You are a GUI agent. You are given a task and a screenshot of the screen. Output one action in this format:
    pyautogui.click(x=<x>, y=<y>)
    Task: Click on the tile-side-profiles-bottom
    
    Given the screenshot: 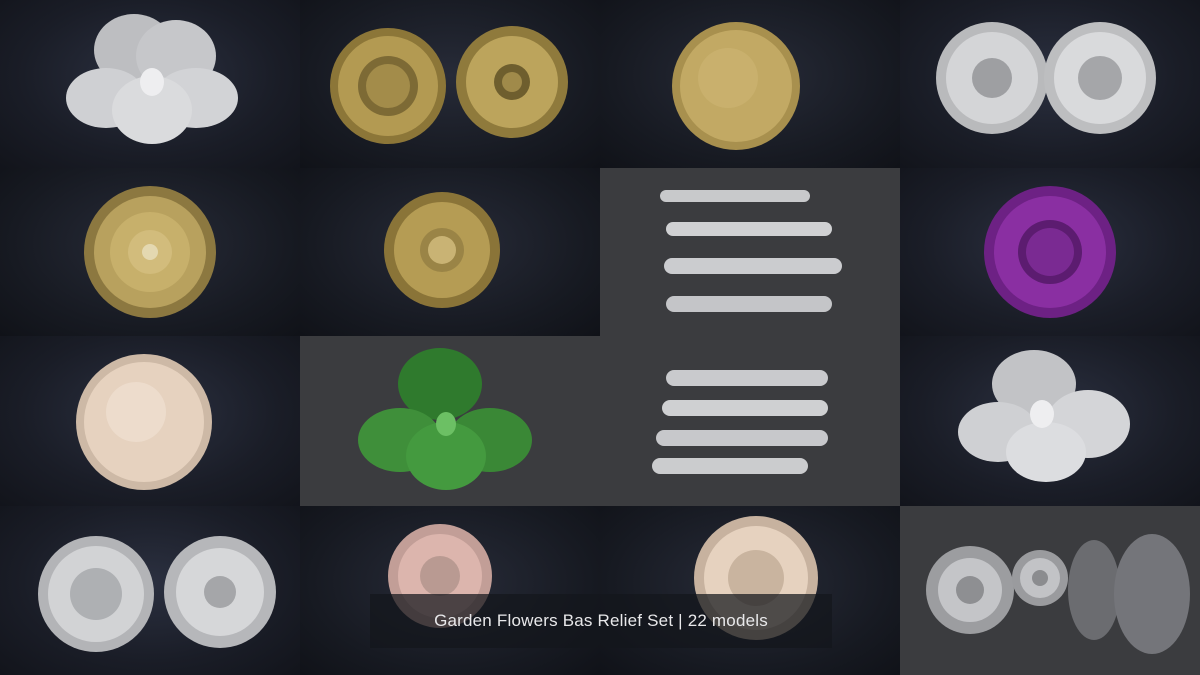 What is the action you would take?
    pyautogui.click(x=750, y=421)
    